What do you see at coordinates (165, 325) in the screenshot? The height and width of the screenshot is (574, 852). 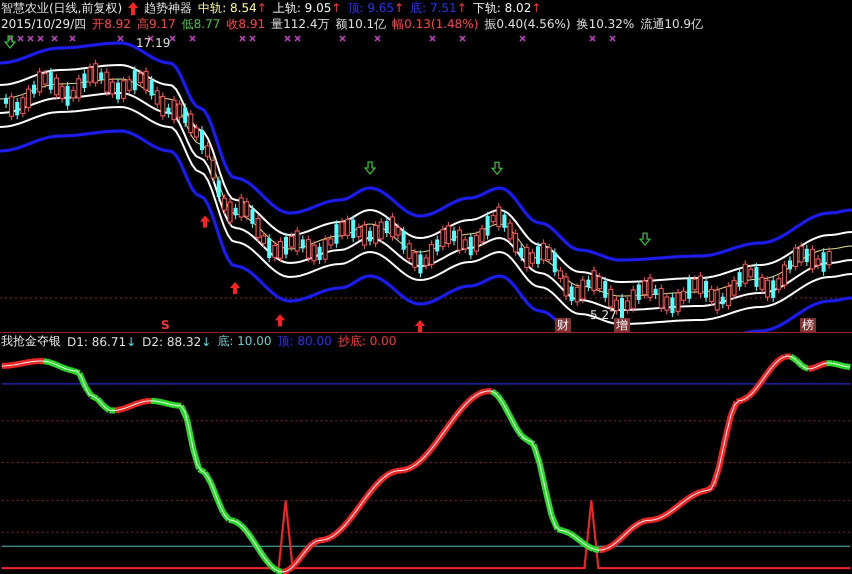 I see `chart-label: S` at bounding box center [165, 325].